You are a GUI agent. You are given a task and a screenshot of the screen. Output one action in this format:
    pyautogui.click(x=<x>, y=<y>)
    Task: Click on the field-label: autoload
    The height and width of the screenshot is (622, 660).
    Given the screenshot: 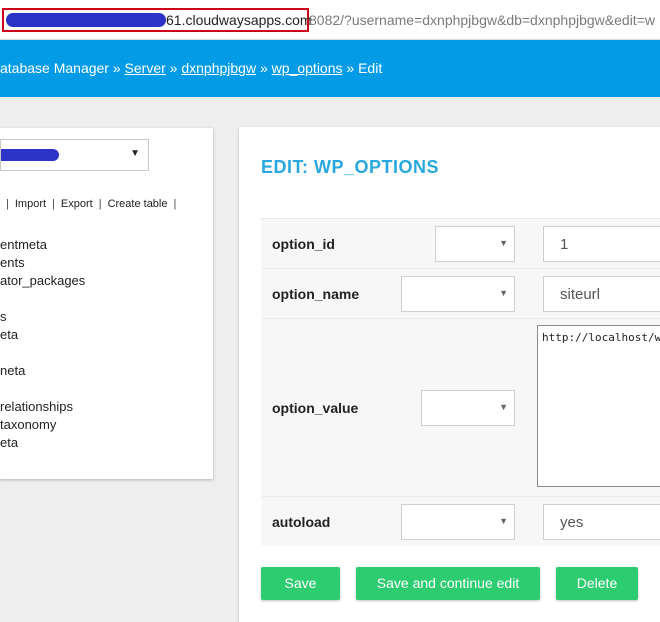 What is the action you would take?
    pyautogui.click(x=301, y=522)
    